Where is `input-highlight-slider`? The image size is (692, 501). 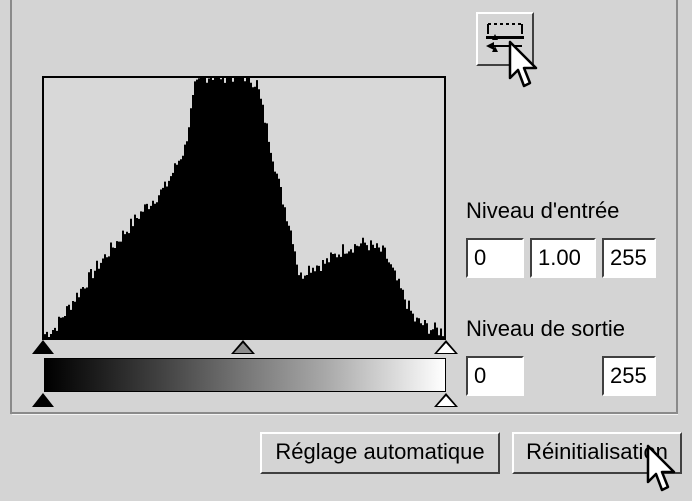
input-highlight-slider is located at coordinates (446, 347).